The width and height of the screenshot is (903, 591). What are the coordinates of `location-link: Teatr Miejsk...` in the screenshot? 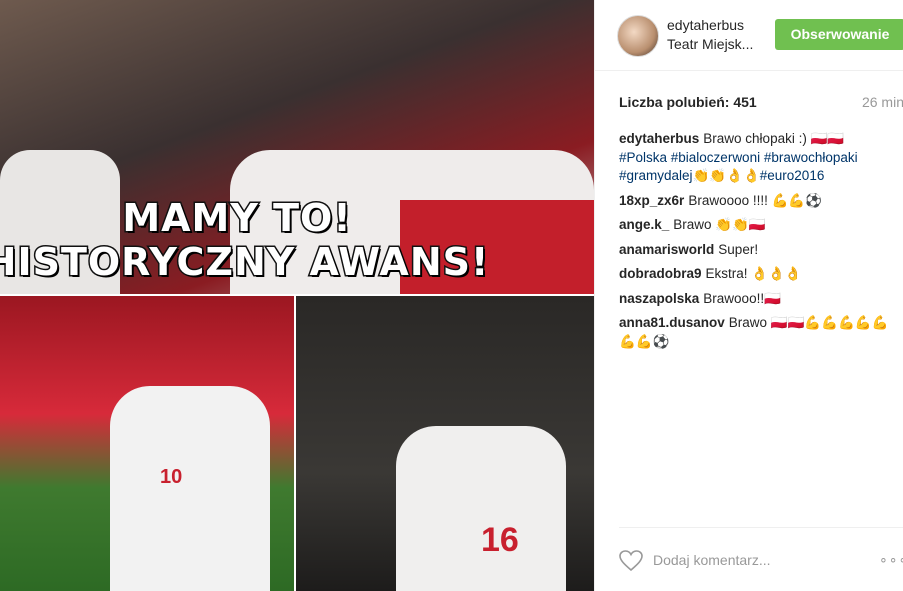 It's located at (710, 44).